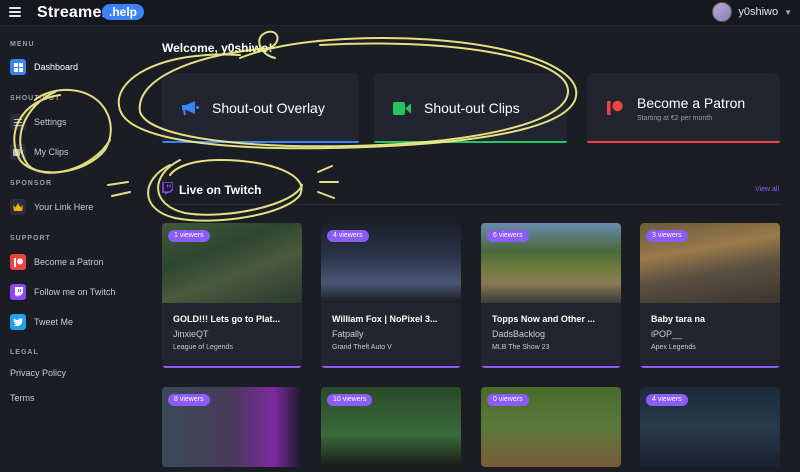 The image size is (800, 472). What do you see at coordinates (508, 236) in the screenshot?
I see `viewer-count-badge: 6 viewers` at bounding box center [508, 236].